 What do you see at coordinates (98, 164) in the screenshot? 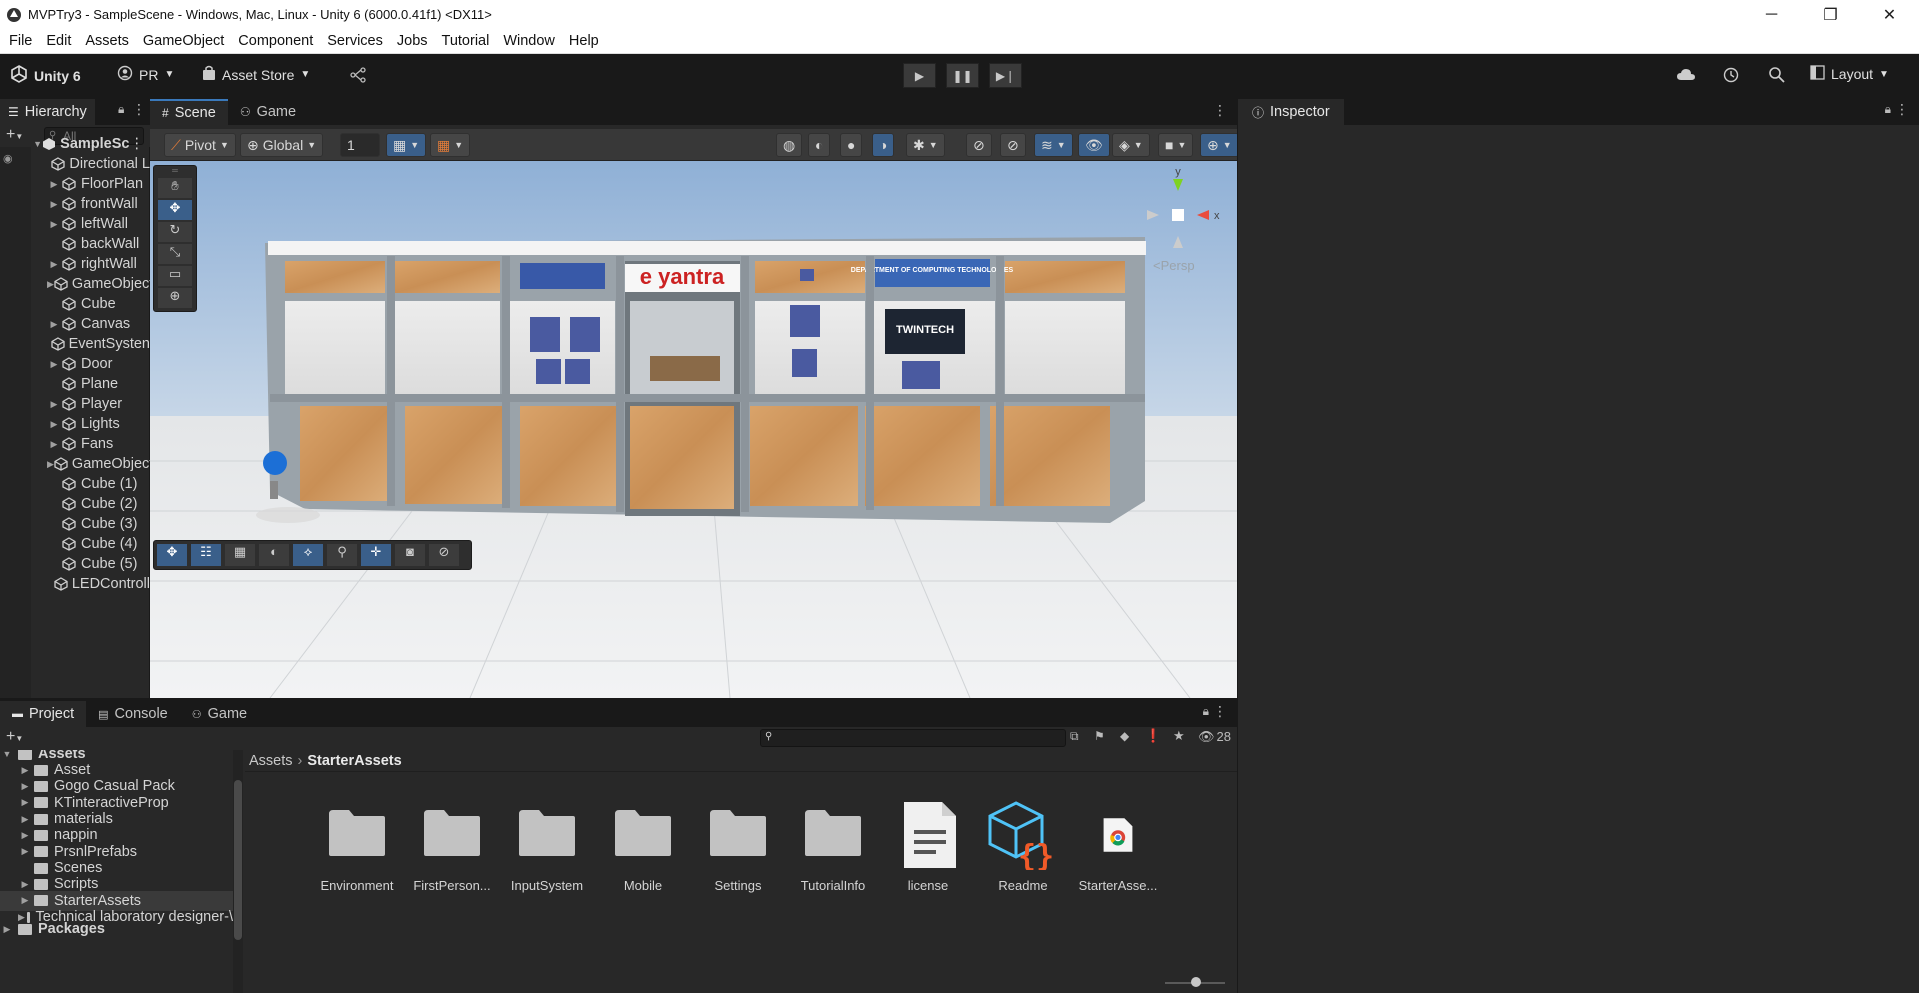
I see `hierarchy-item: Directional L` at bounding box center [98, 164].